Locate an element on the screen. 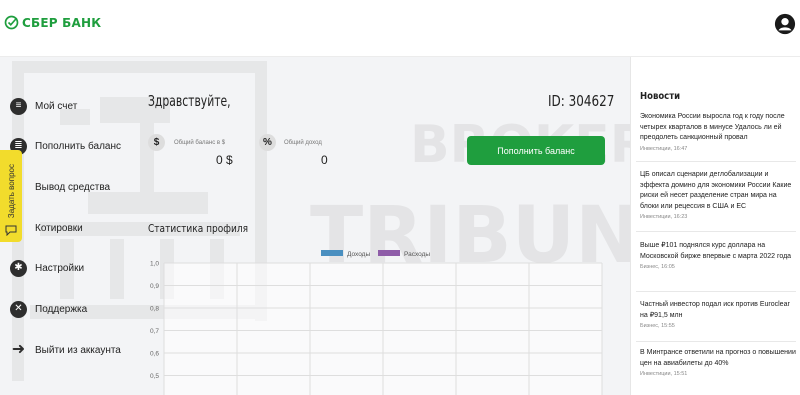  lifebuoy-icon: ✕ is located at coordinates (18, 309).